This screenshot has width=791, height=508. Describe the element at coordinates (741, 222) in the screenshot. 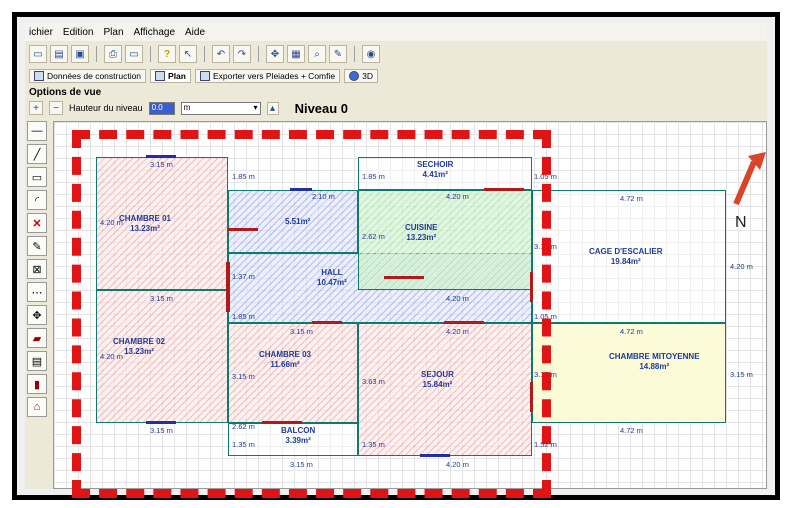

I see `north-indicator: N` at that location.